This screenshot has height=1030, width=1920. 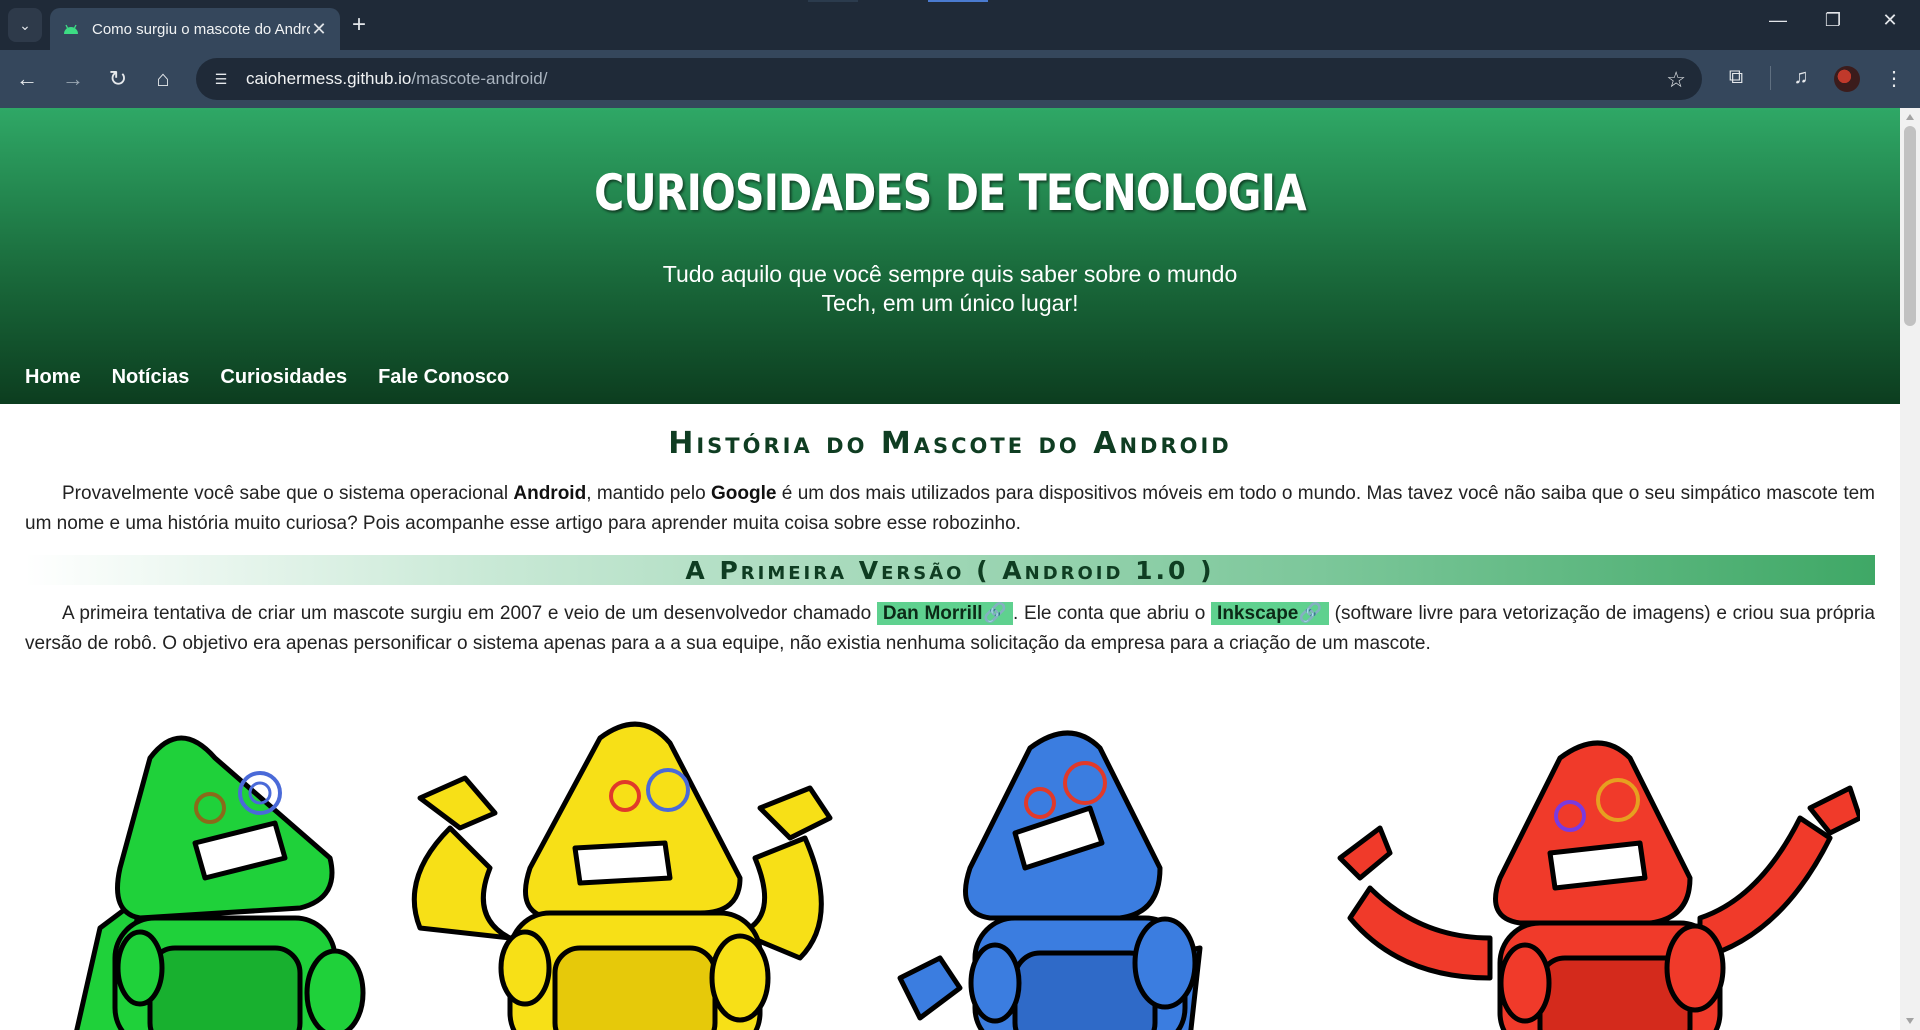 What do you see at coordinates (945, 613) in the screenshot?
I see `dan-morrill-link: Dan Morrill🔗` at bounding box center [945, 613].